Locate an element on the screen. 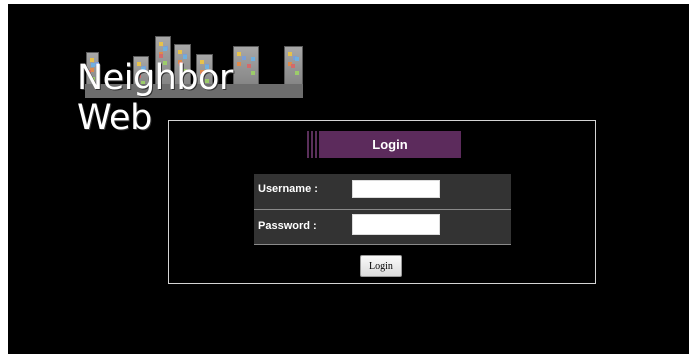 The image size is (697, 358). password-row: Password : is located at coordinates (382, 227).